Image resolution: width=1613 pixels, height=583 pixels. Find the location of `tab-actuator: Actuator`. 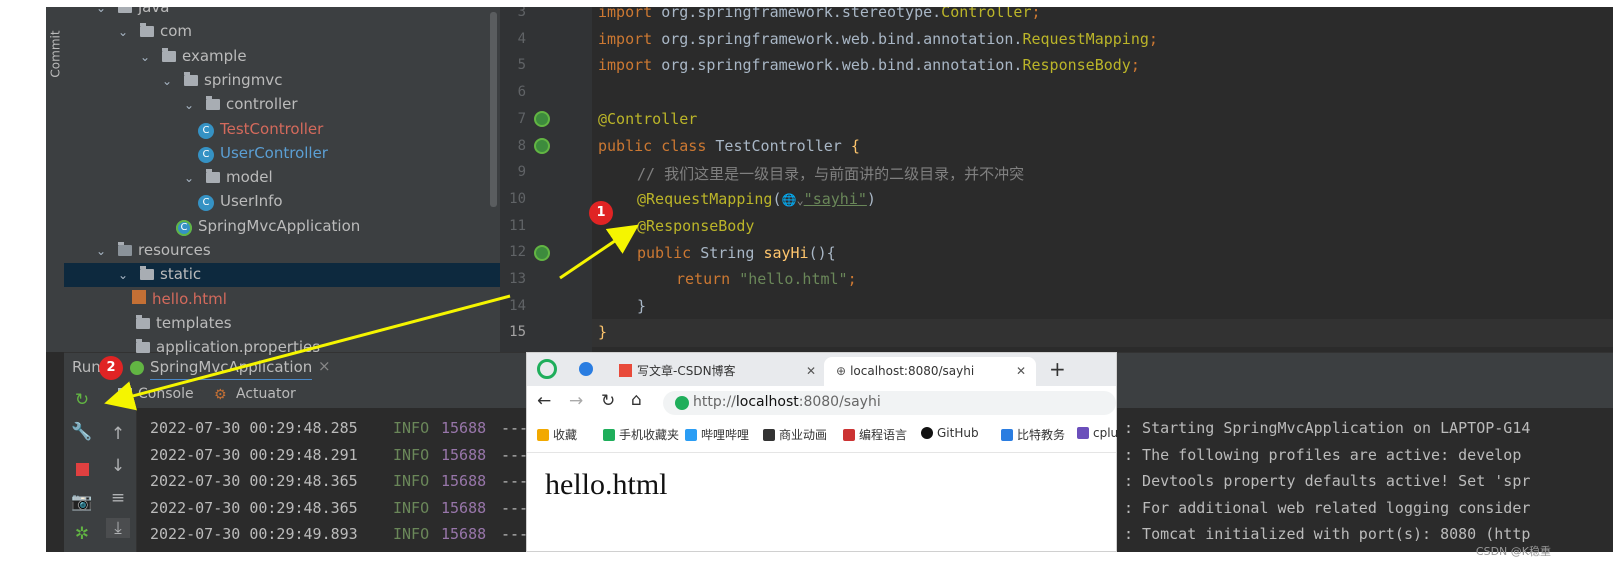

tab-actuator: Actuator is located at coordinates (266, 394).